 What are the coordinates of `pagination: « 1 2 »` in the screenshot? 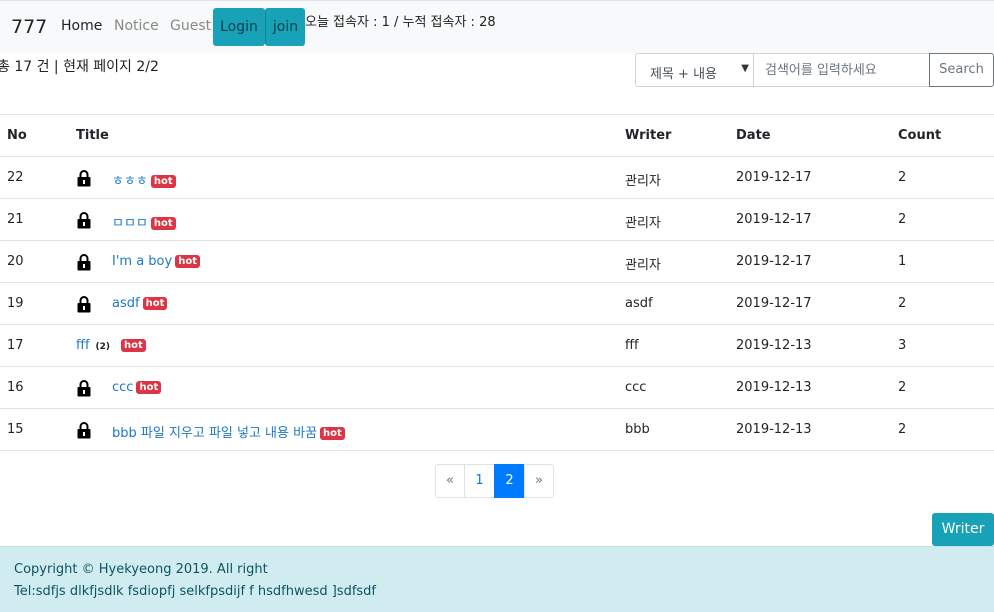 It's located at (494, 481).